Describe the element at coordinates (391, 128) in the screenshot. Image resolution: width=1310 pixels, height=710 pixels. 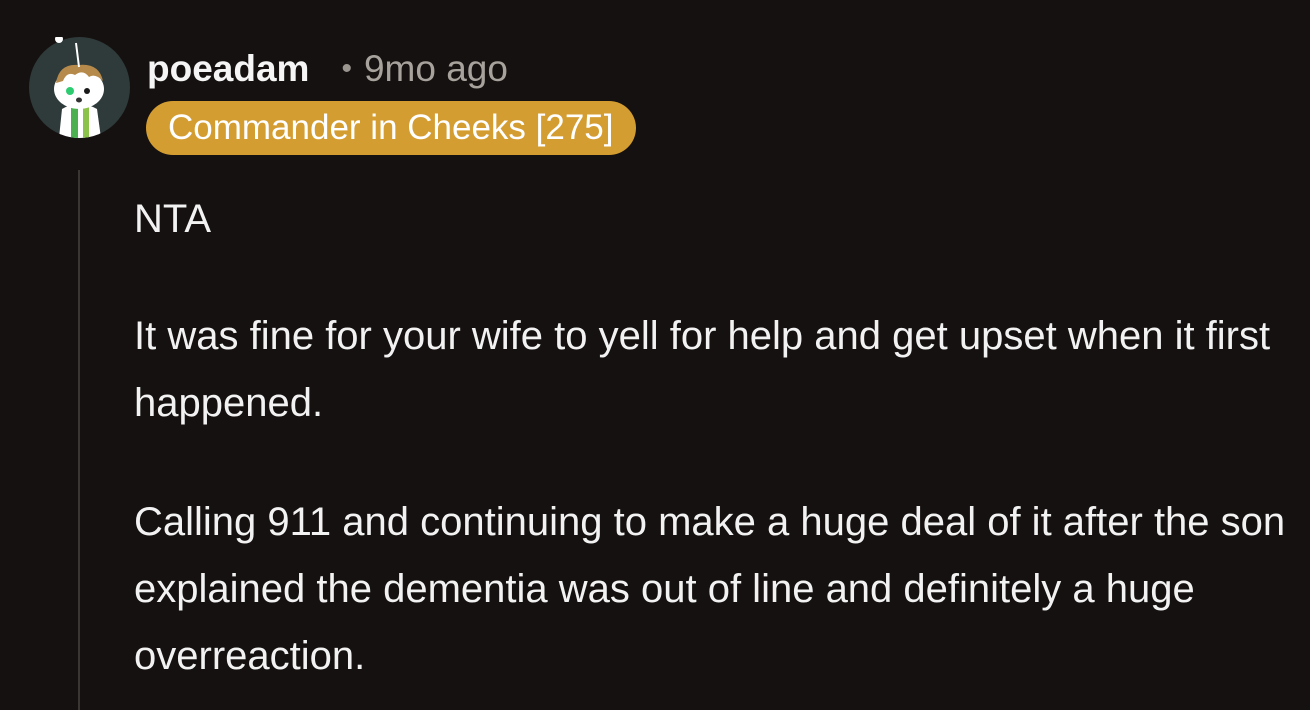
I see `user-flair-badge: Commander in Cheeks [275]` at that location.